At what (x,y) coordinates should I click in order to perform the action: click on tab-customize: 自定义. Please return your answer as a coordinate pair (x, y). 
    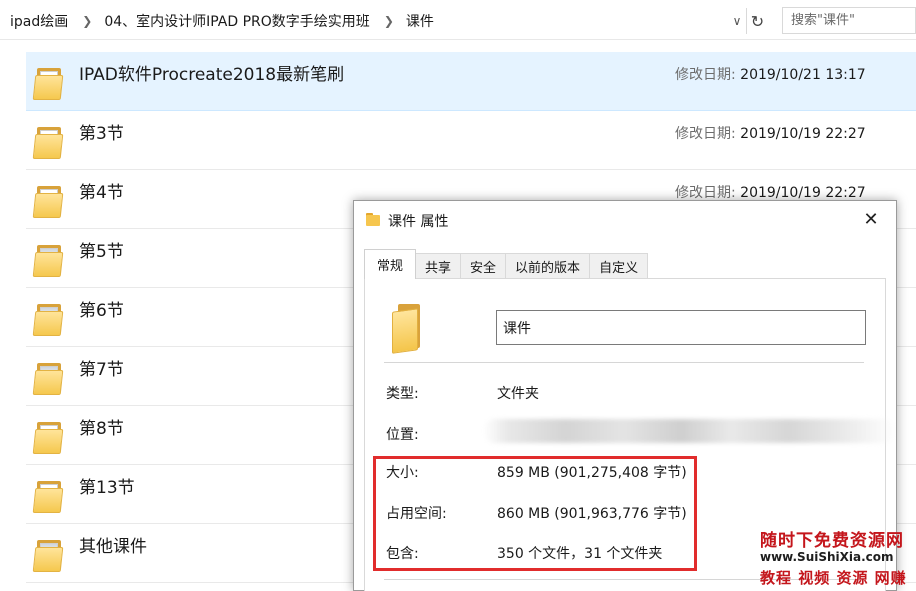
    Looking at the image, I should click on (619, 266).